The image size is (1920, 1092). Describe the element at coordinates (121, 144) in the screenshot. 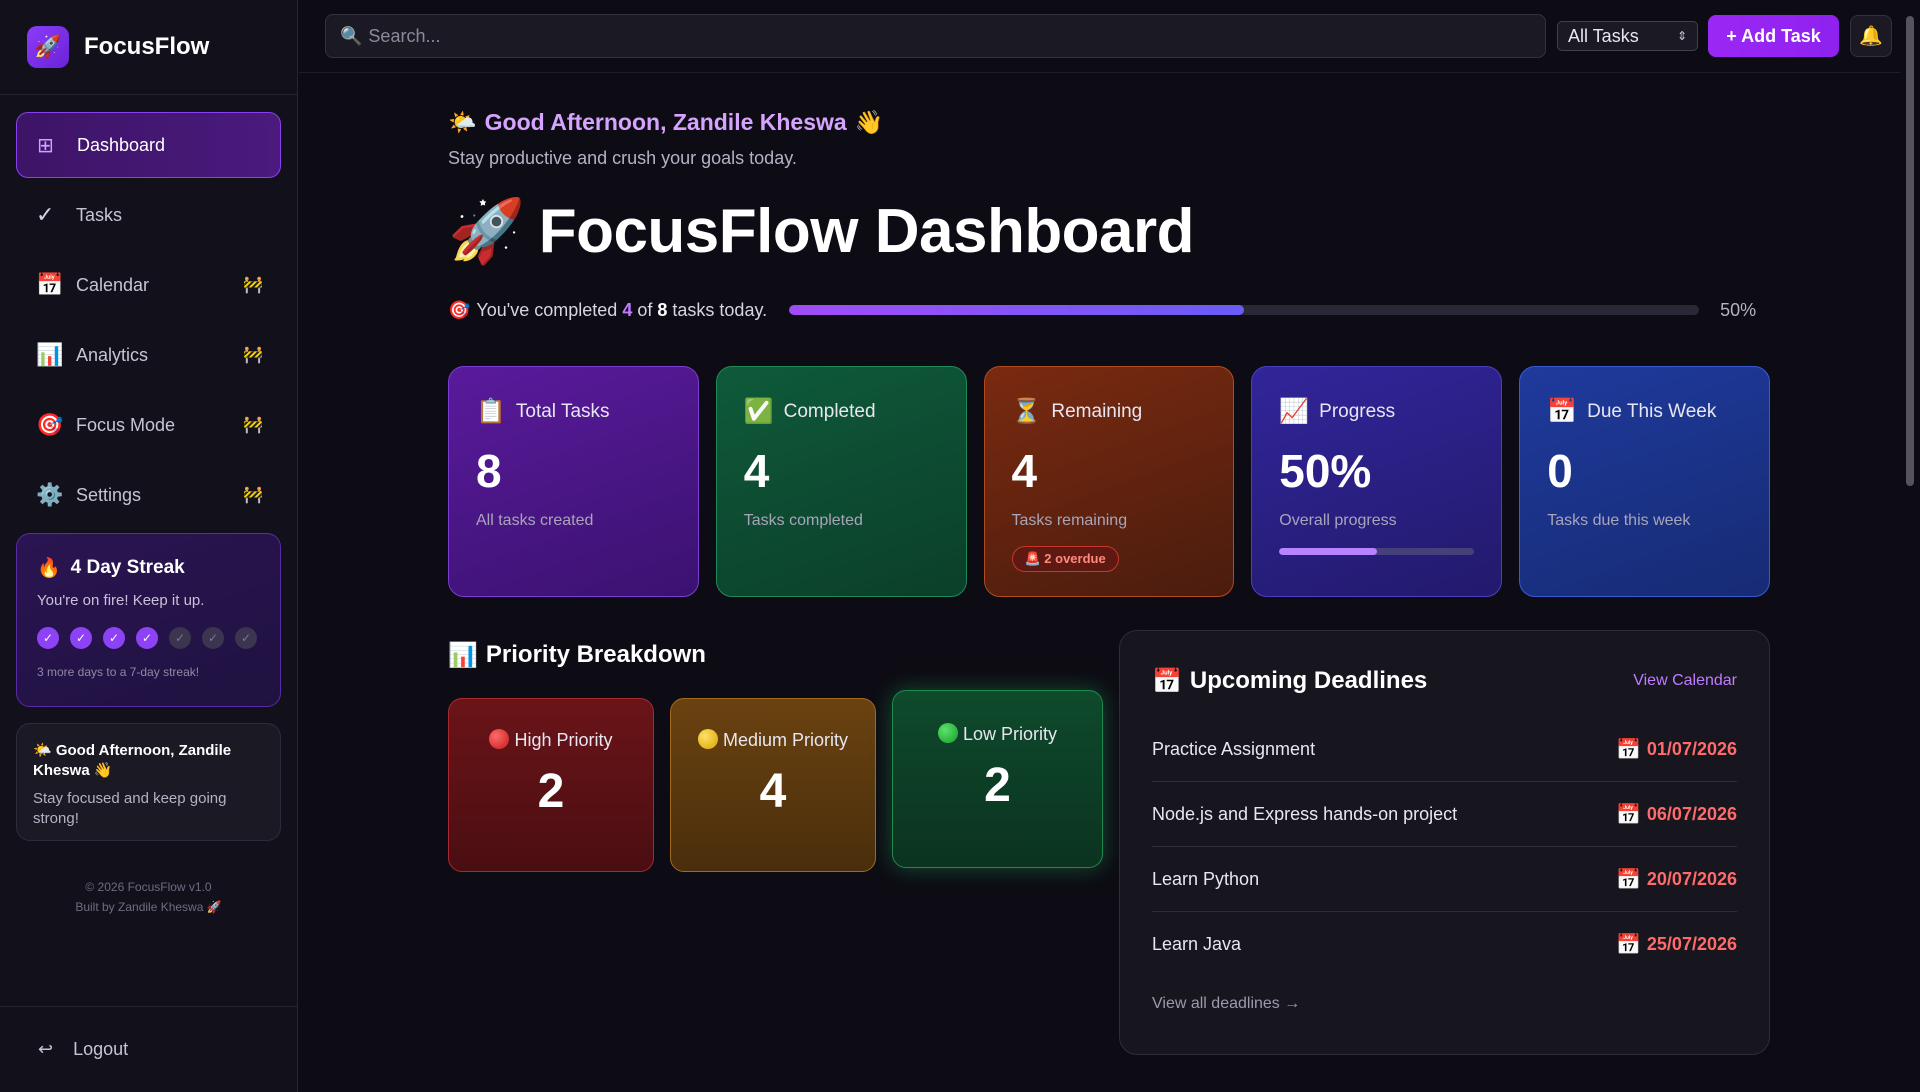

I see `sidebar-item-label: Dashboard` at that location.